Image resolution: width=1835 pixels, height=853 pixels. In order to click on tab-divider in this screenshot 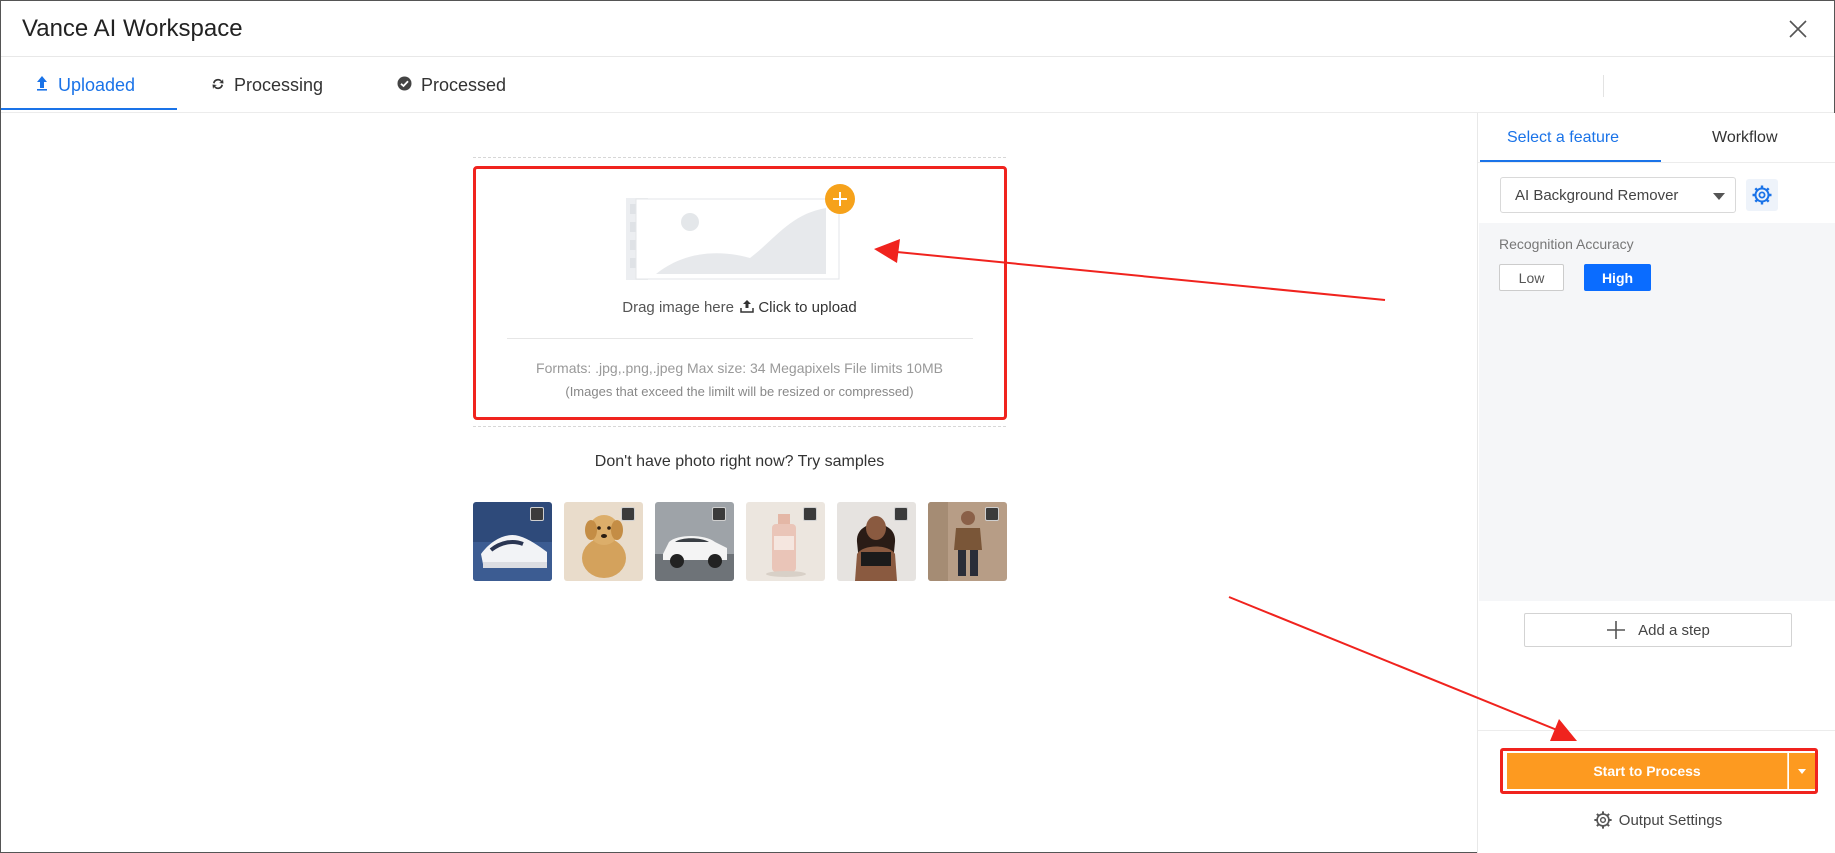, I will do `click(1603, 86)`.